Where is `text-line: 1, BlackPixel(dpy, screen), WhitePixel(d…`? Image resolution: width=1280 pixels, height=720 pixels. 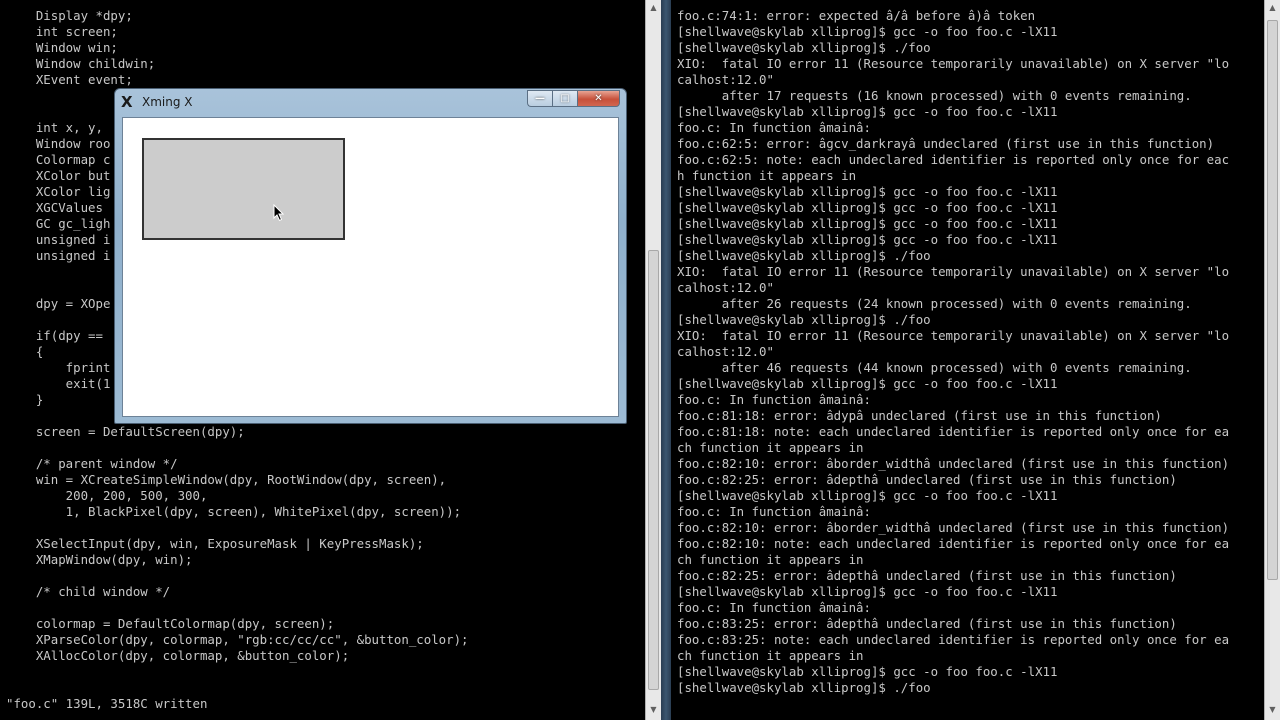 text-line: 1, BlackPixel(dpy, screen), WhitePixel(d… is located at coordinates (234, 511).